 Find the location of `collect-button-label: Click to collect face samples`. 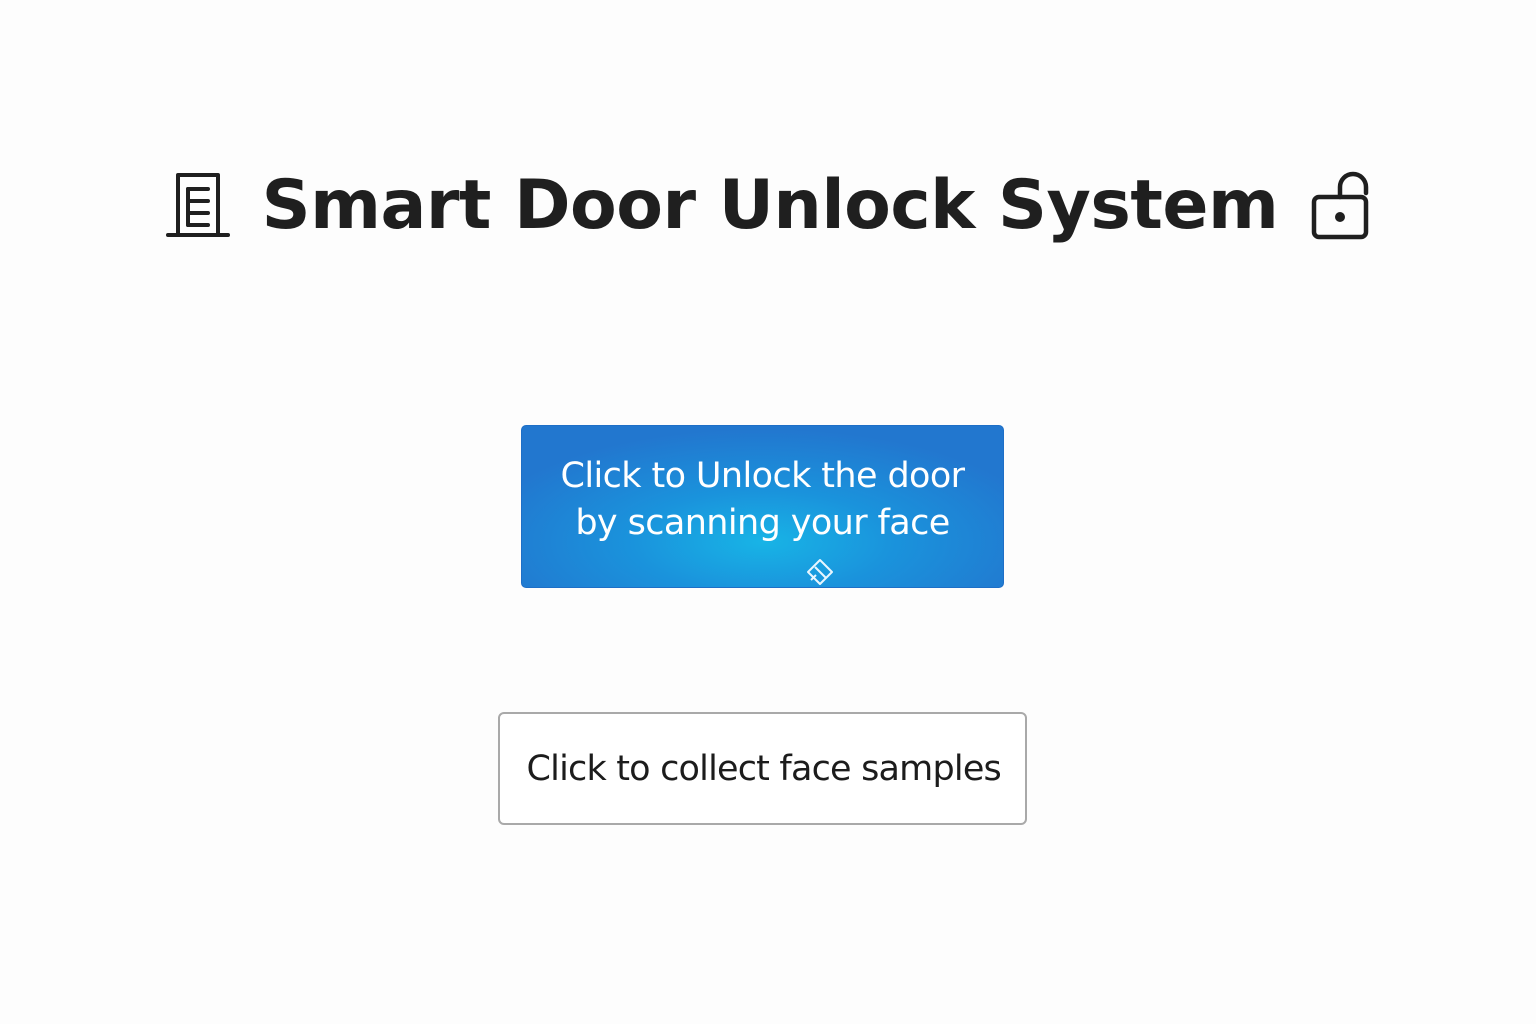

collect-button-label: Click to collect face samples is located at coordinates (764, 768).